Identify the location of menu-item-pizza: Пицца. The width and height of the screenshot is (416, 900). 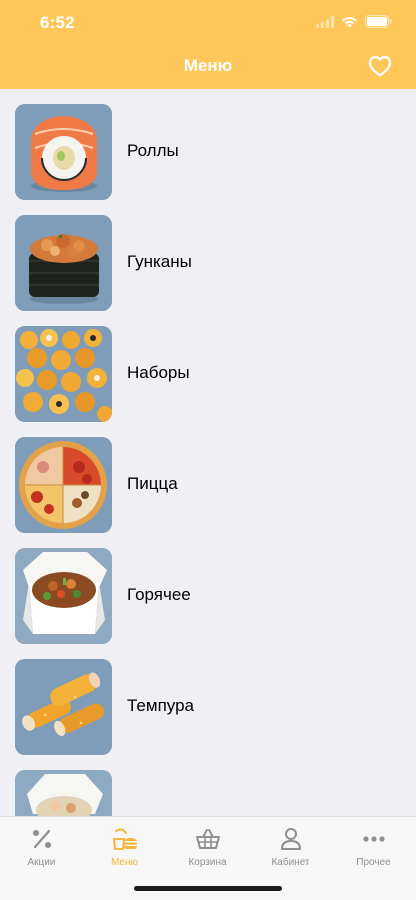
(208, 477).